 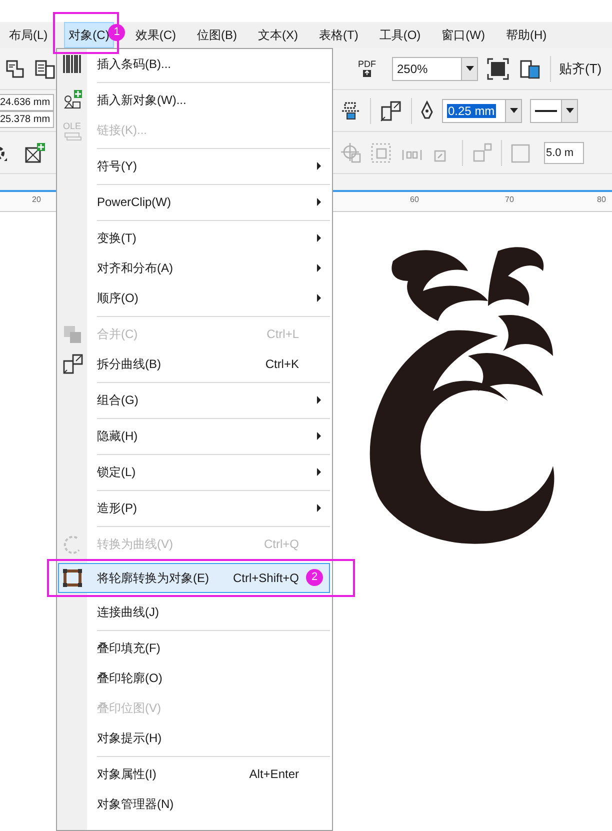 I want to click on line-icon, so click(x=546, y=110).